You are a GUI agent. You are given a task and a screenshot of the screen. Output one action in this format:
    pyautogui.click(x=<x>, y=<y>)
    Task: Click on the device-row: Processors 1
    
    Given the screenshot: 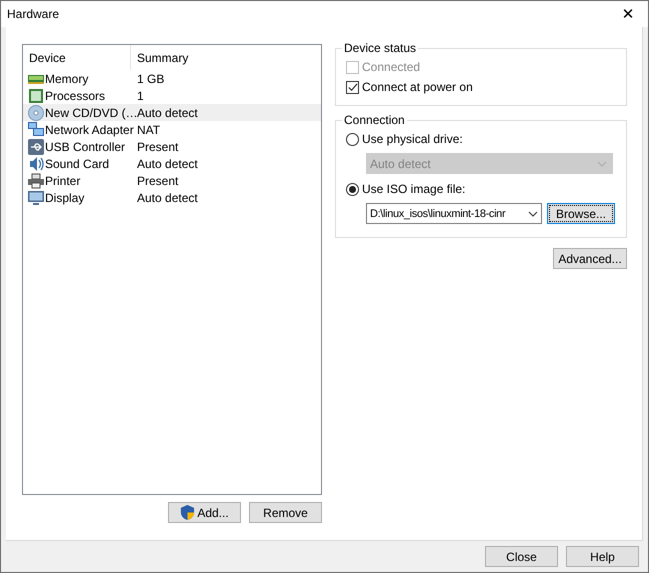 What is the action you would take?
    pyautogui.click(x=172, y=95)
    